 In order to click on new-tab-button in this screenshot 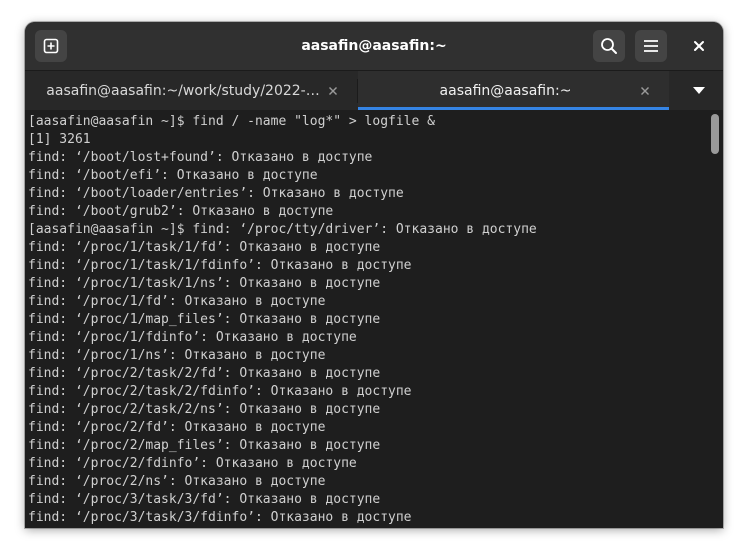, I will do `click(51, 46)`.